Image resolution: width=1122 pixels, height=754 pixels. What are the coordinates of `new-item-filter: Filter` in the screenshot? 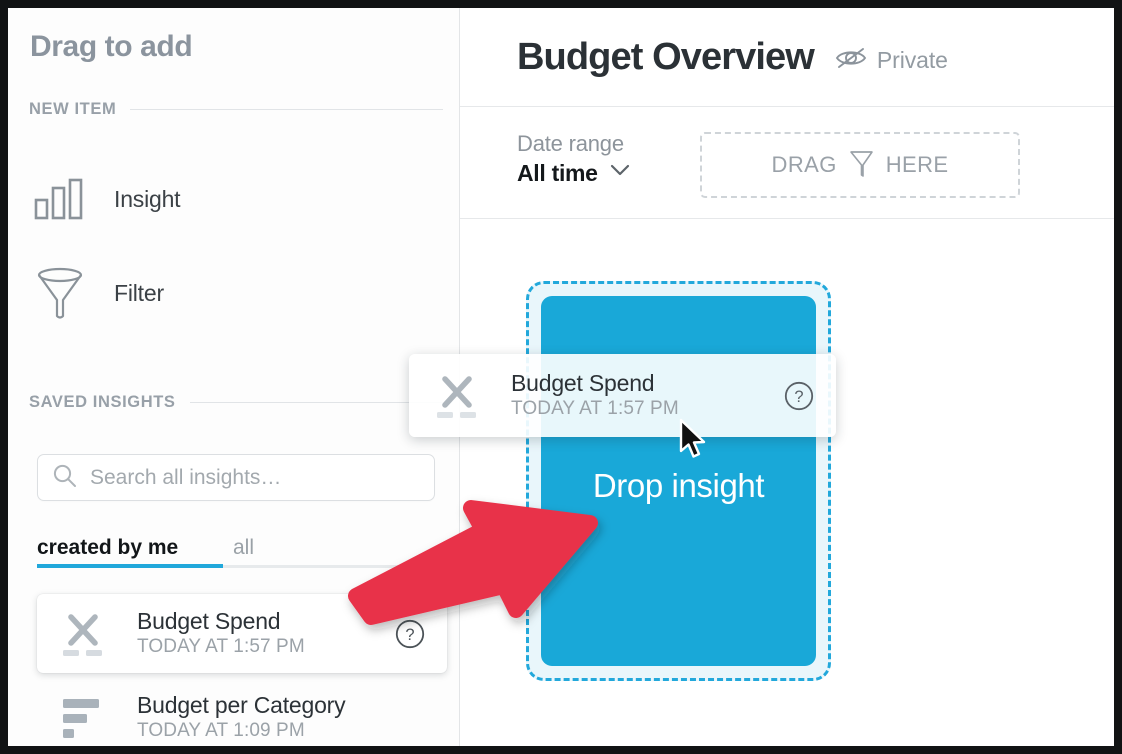 It's located at (98, 293).